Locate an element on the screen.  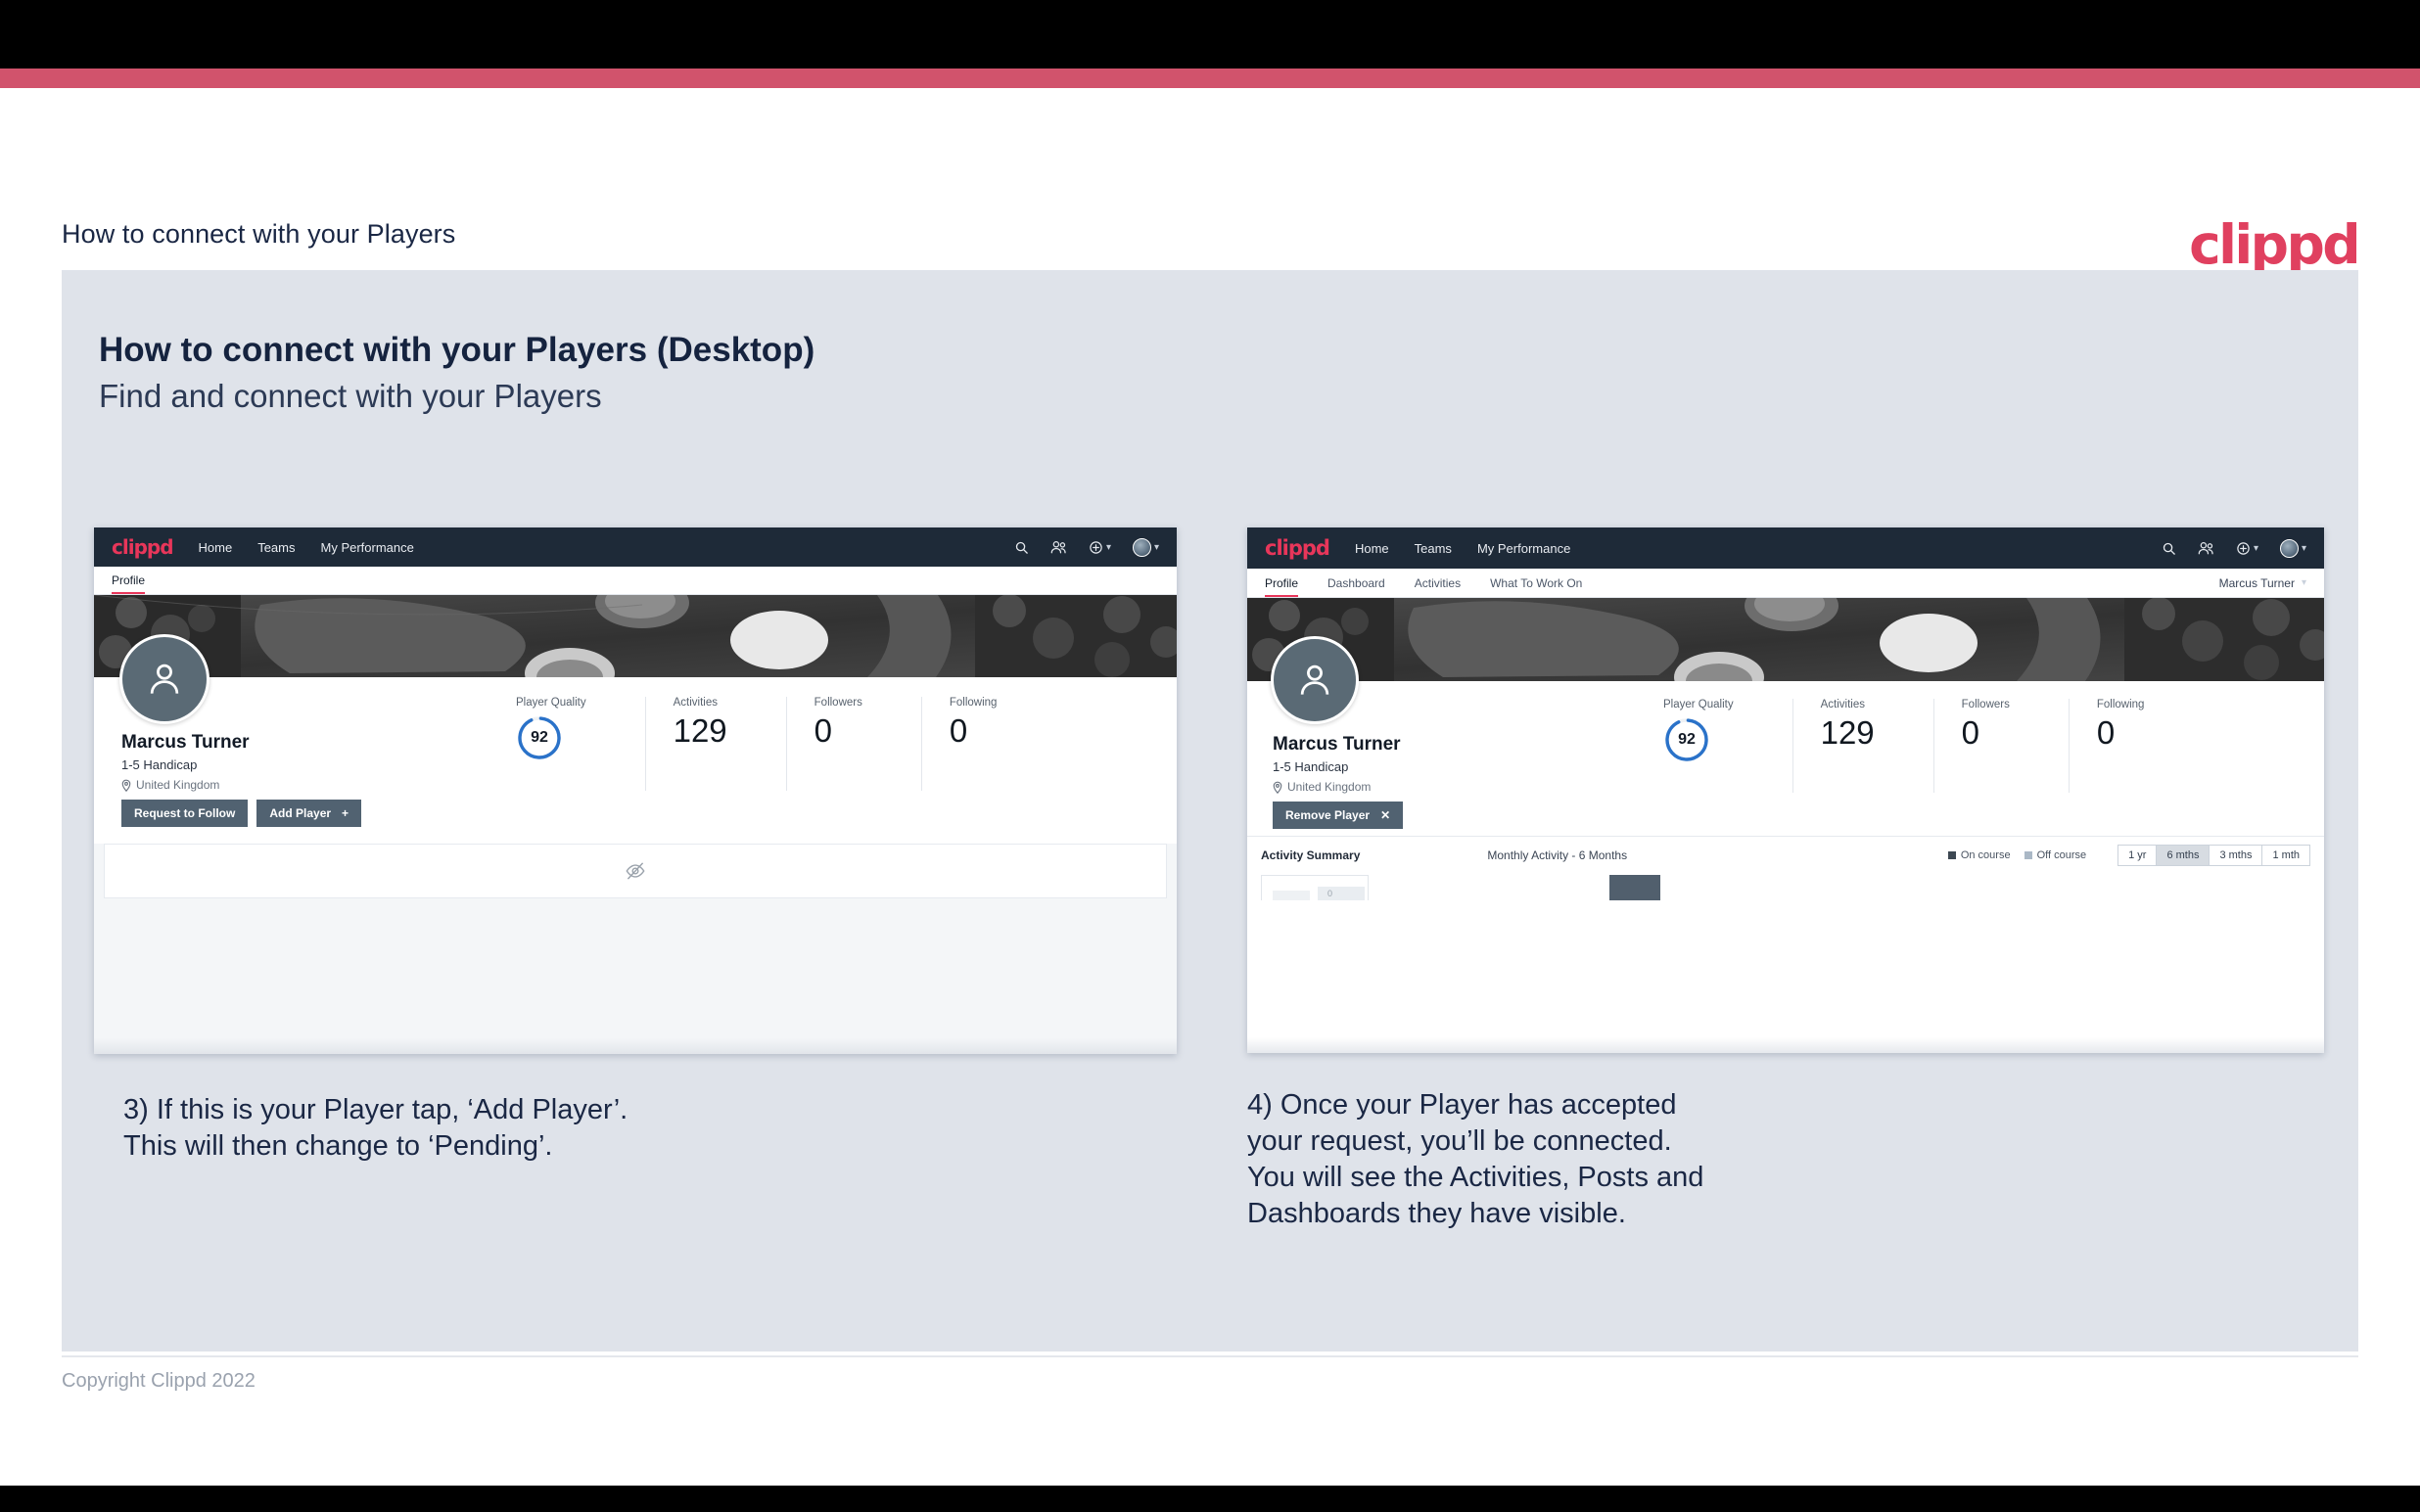
clippd-logo: clippd is located at coordinates (2274, 244).